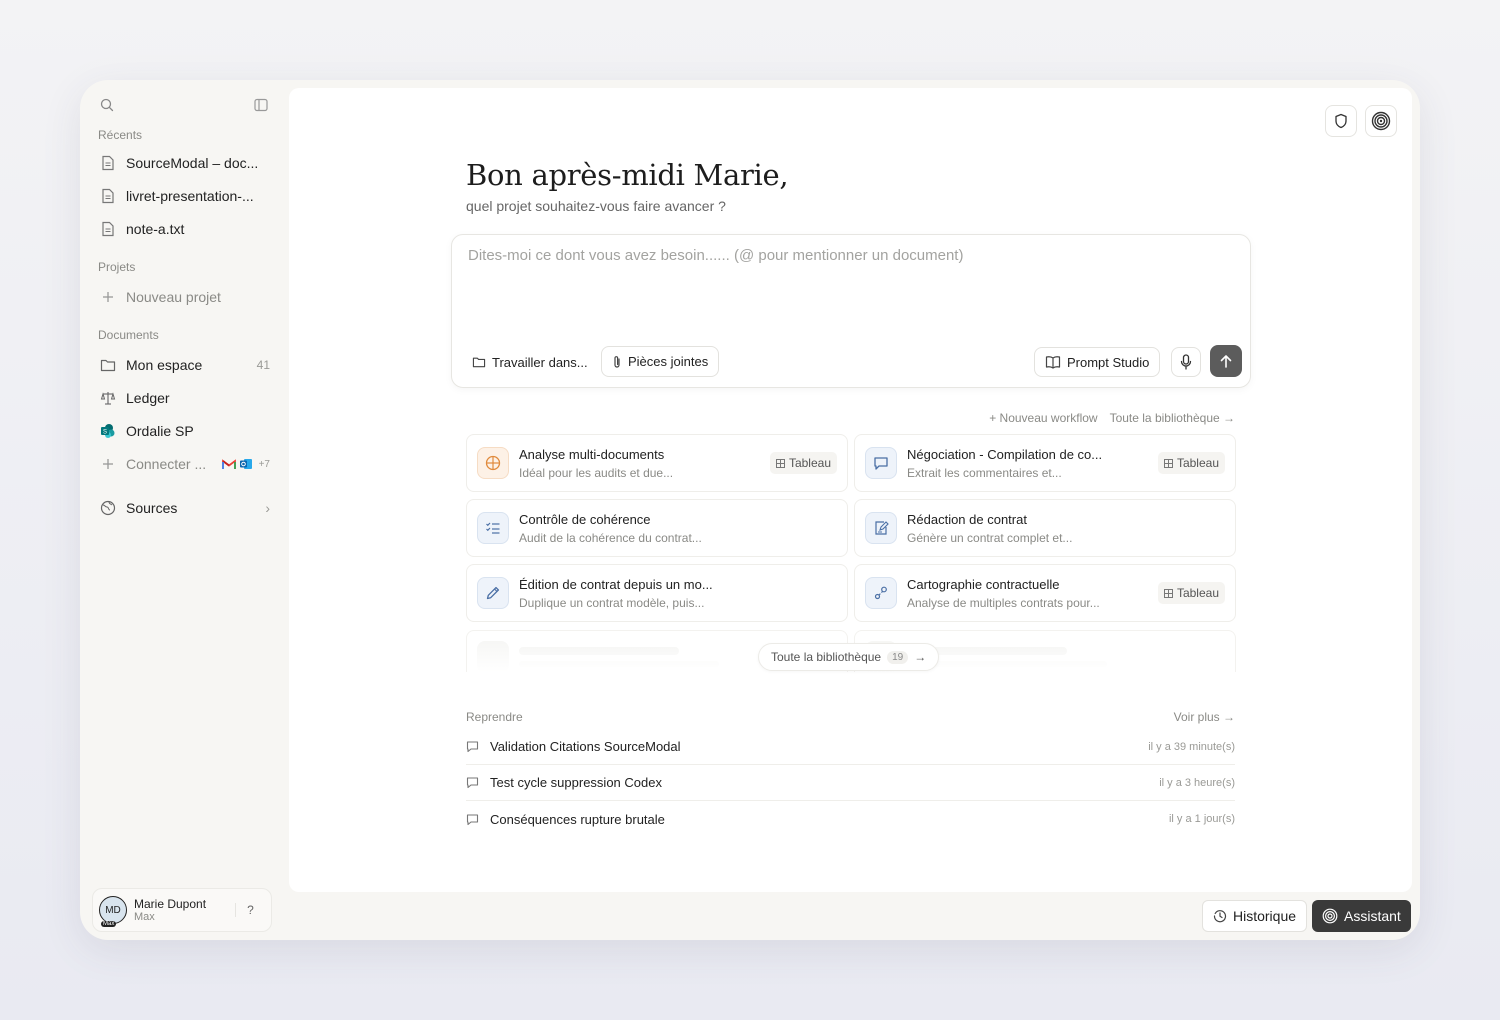 The width and height of the screenshot is (1500, 1020). What do you see at coordinates (173, 297) in the screenshot?
I see `new-project-label: Nouveau projet` at bounding box center [173, 297].